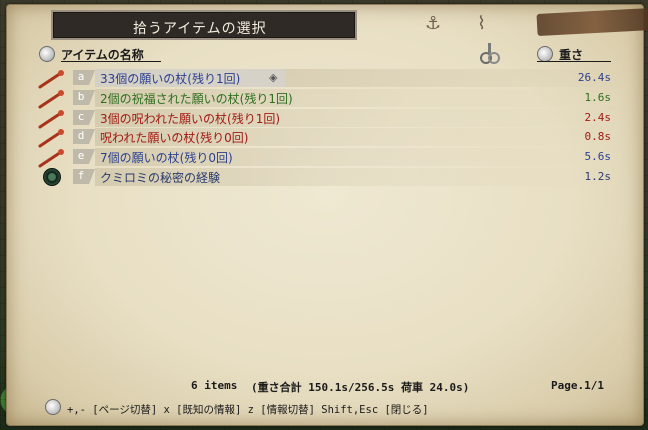  I want to click on item-key-label: d, so click(84, 136).